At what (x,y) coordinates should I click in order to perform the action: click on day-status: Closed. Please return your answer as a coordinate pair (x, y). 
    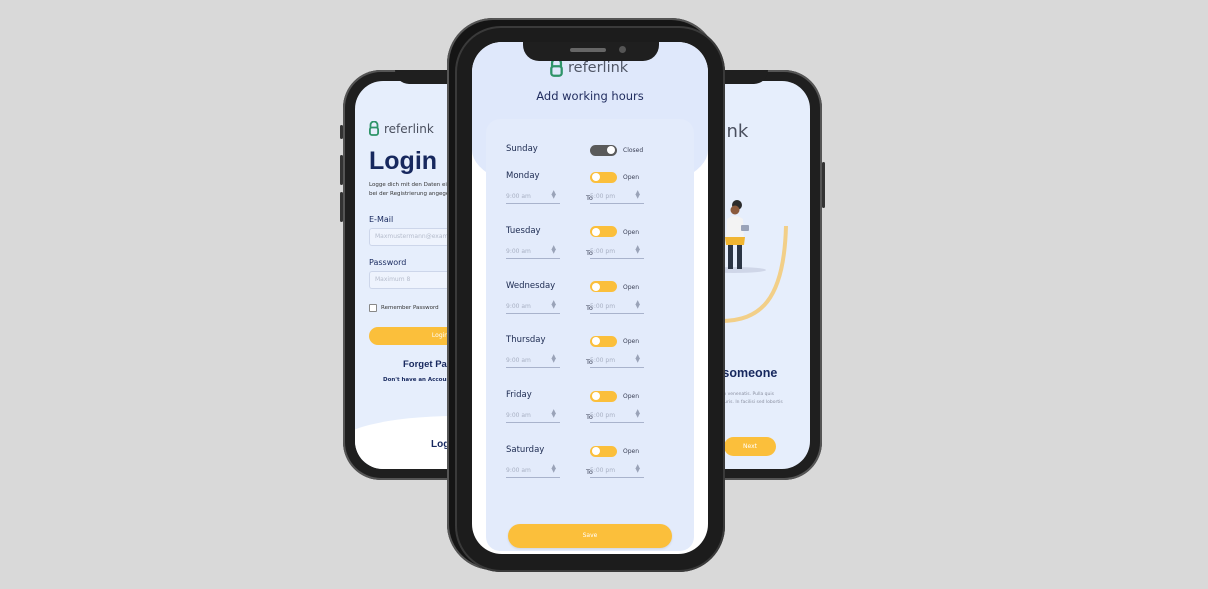
    Looking at the image, I should click on (633, 150).